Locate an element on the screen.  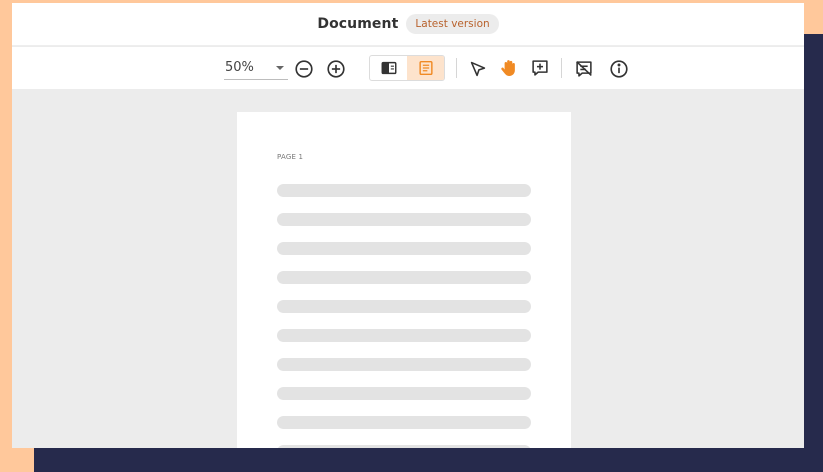
notes-list-icon is located at coordinates (425, 68).